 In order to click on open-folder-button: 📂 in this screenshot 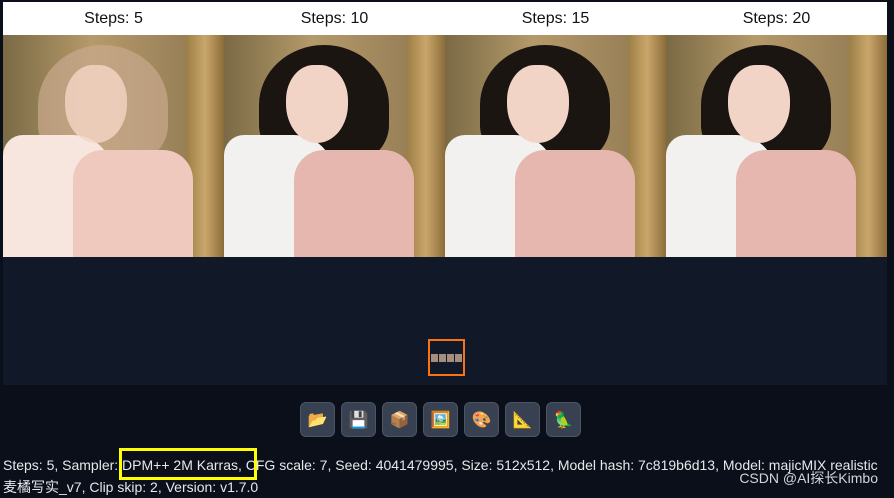, I will do `click(317, 419)`.